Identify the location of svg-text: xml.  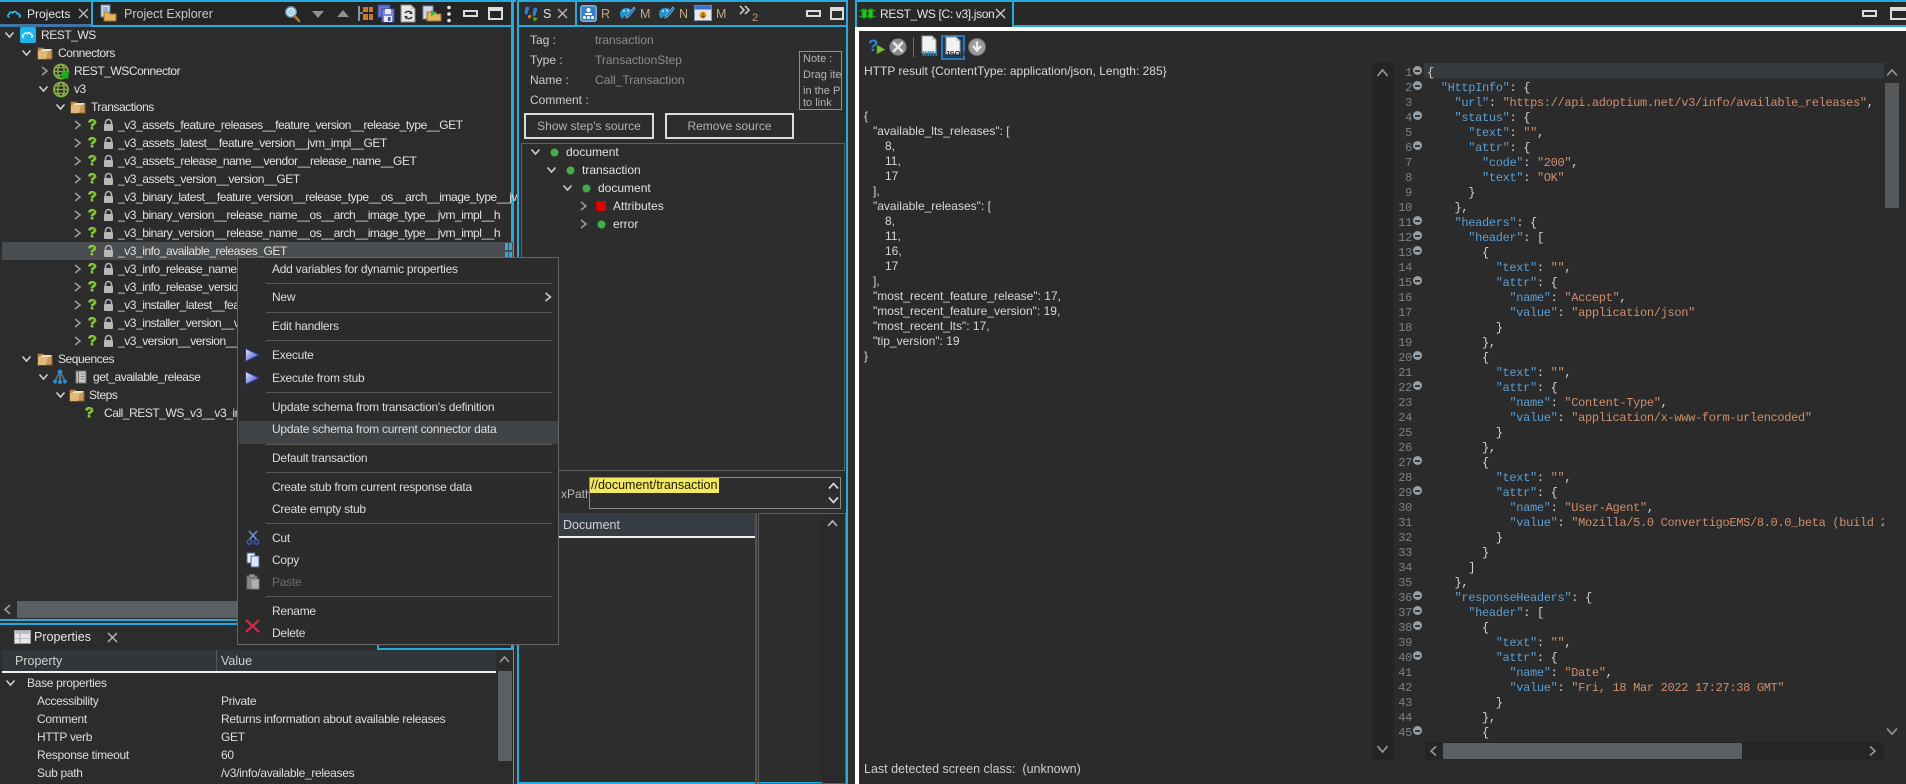
(930, 53).